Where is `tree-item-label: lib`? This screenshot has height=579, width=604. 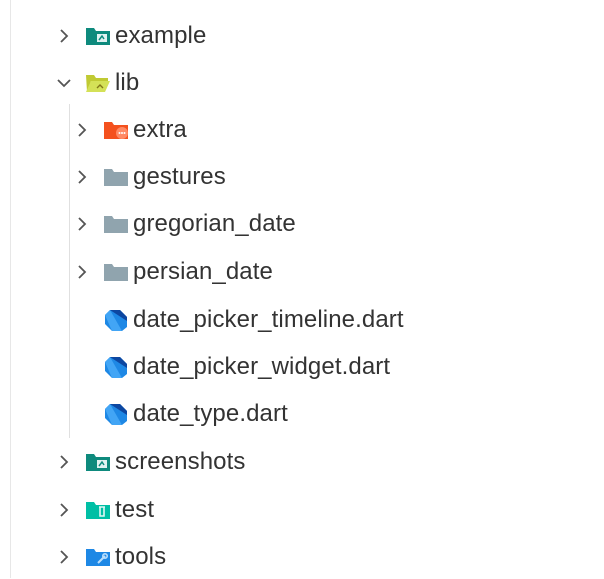
tree-item-label: lib is located at coordinates (127, 82).